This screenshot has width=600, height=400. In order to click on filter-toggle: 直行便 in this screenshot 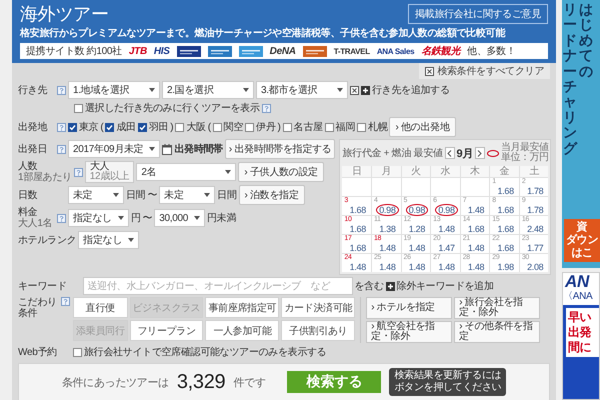, I will do `click(100, 307)`.